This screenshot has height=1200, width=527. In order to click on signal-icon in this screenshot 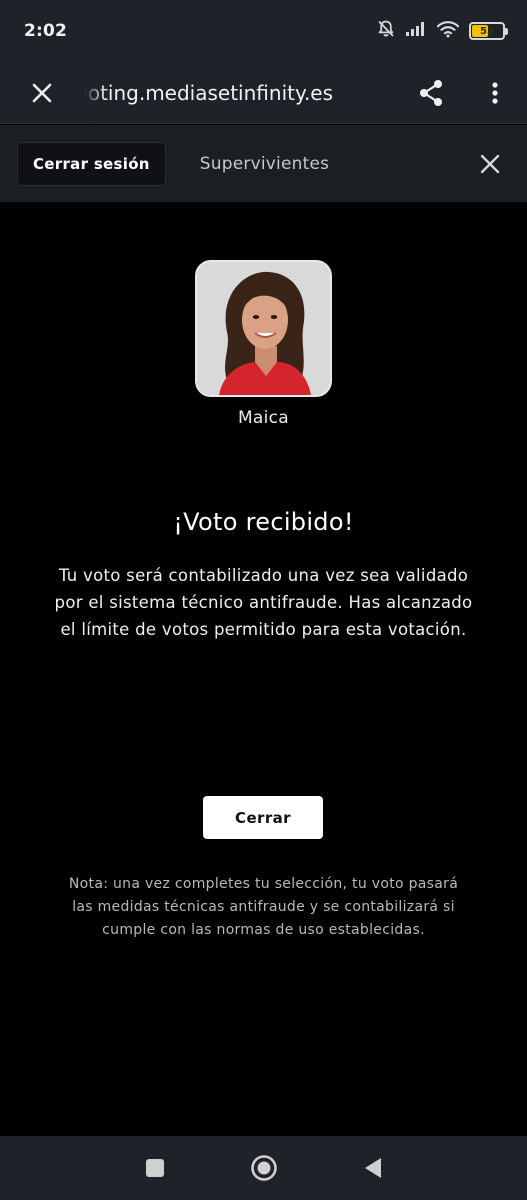, I will do `click(416, 31)`.